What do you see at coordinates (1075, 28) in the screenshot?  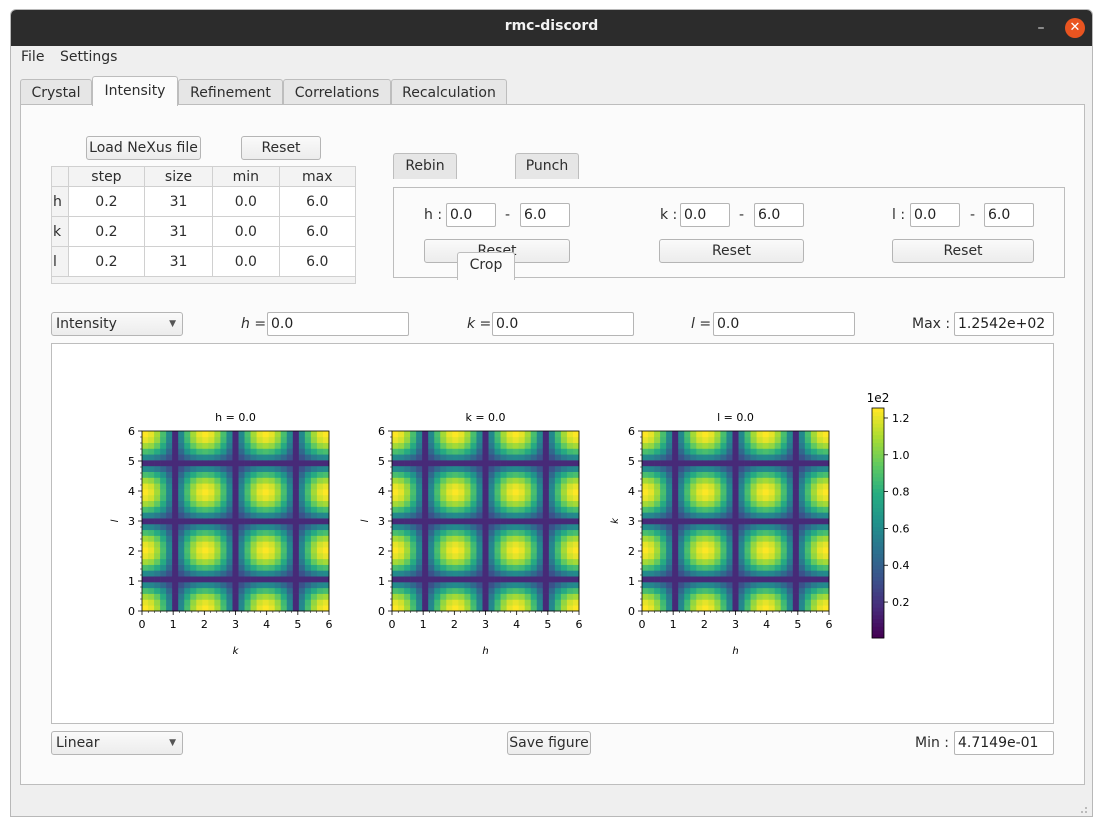 I see `close-icon: ✕` at bounding box center [1075, 28].